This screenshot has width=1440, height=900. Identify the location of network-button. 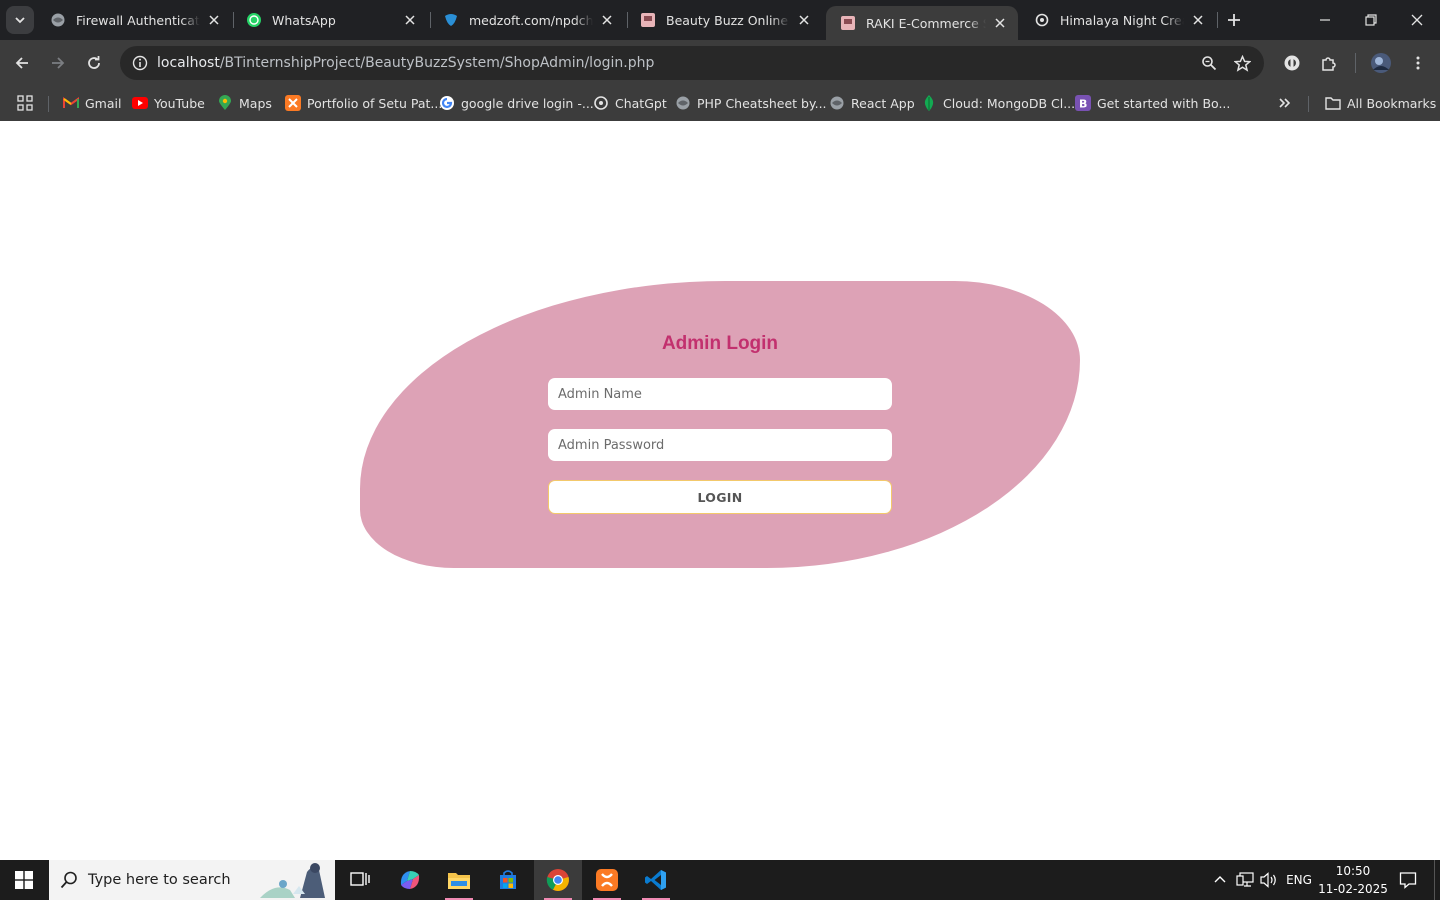
(1245, 880).